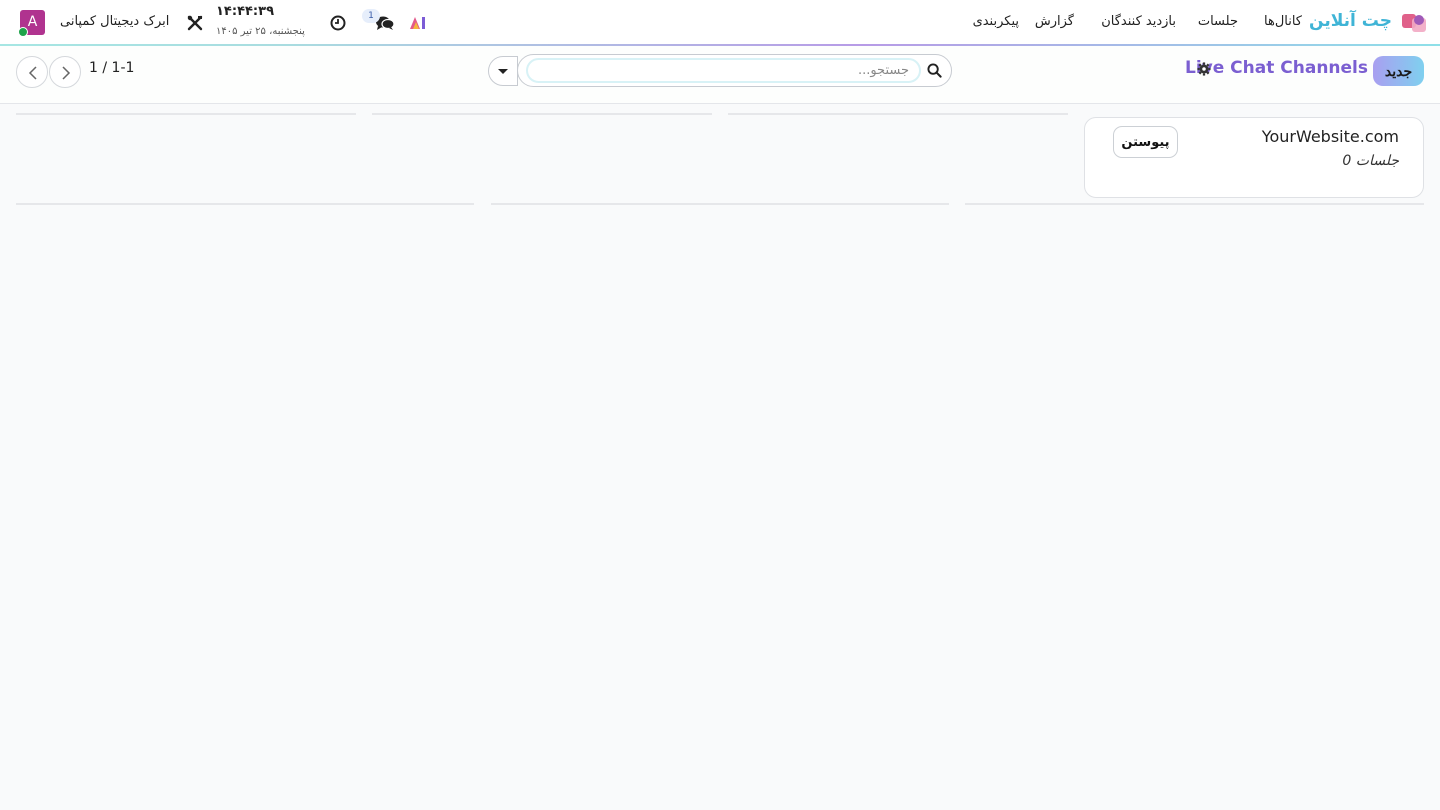 The image size is (1440, 810). I want to click on app-name: چت آنلاین, so click(1350, 21).